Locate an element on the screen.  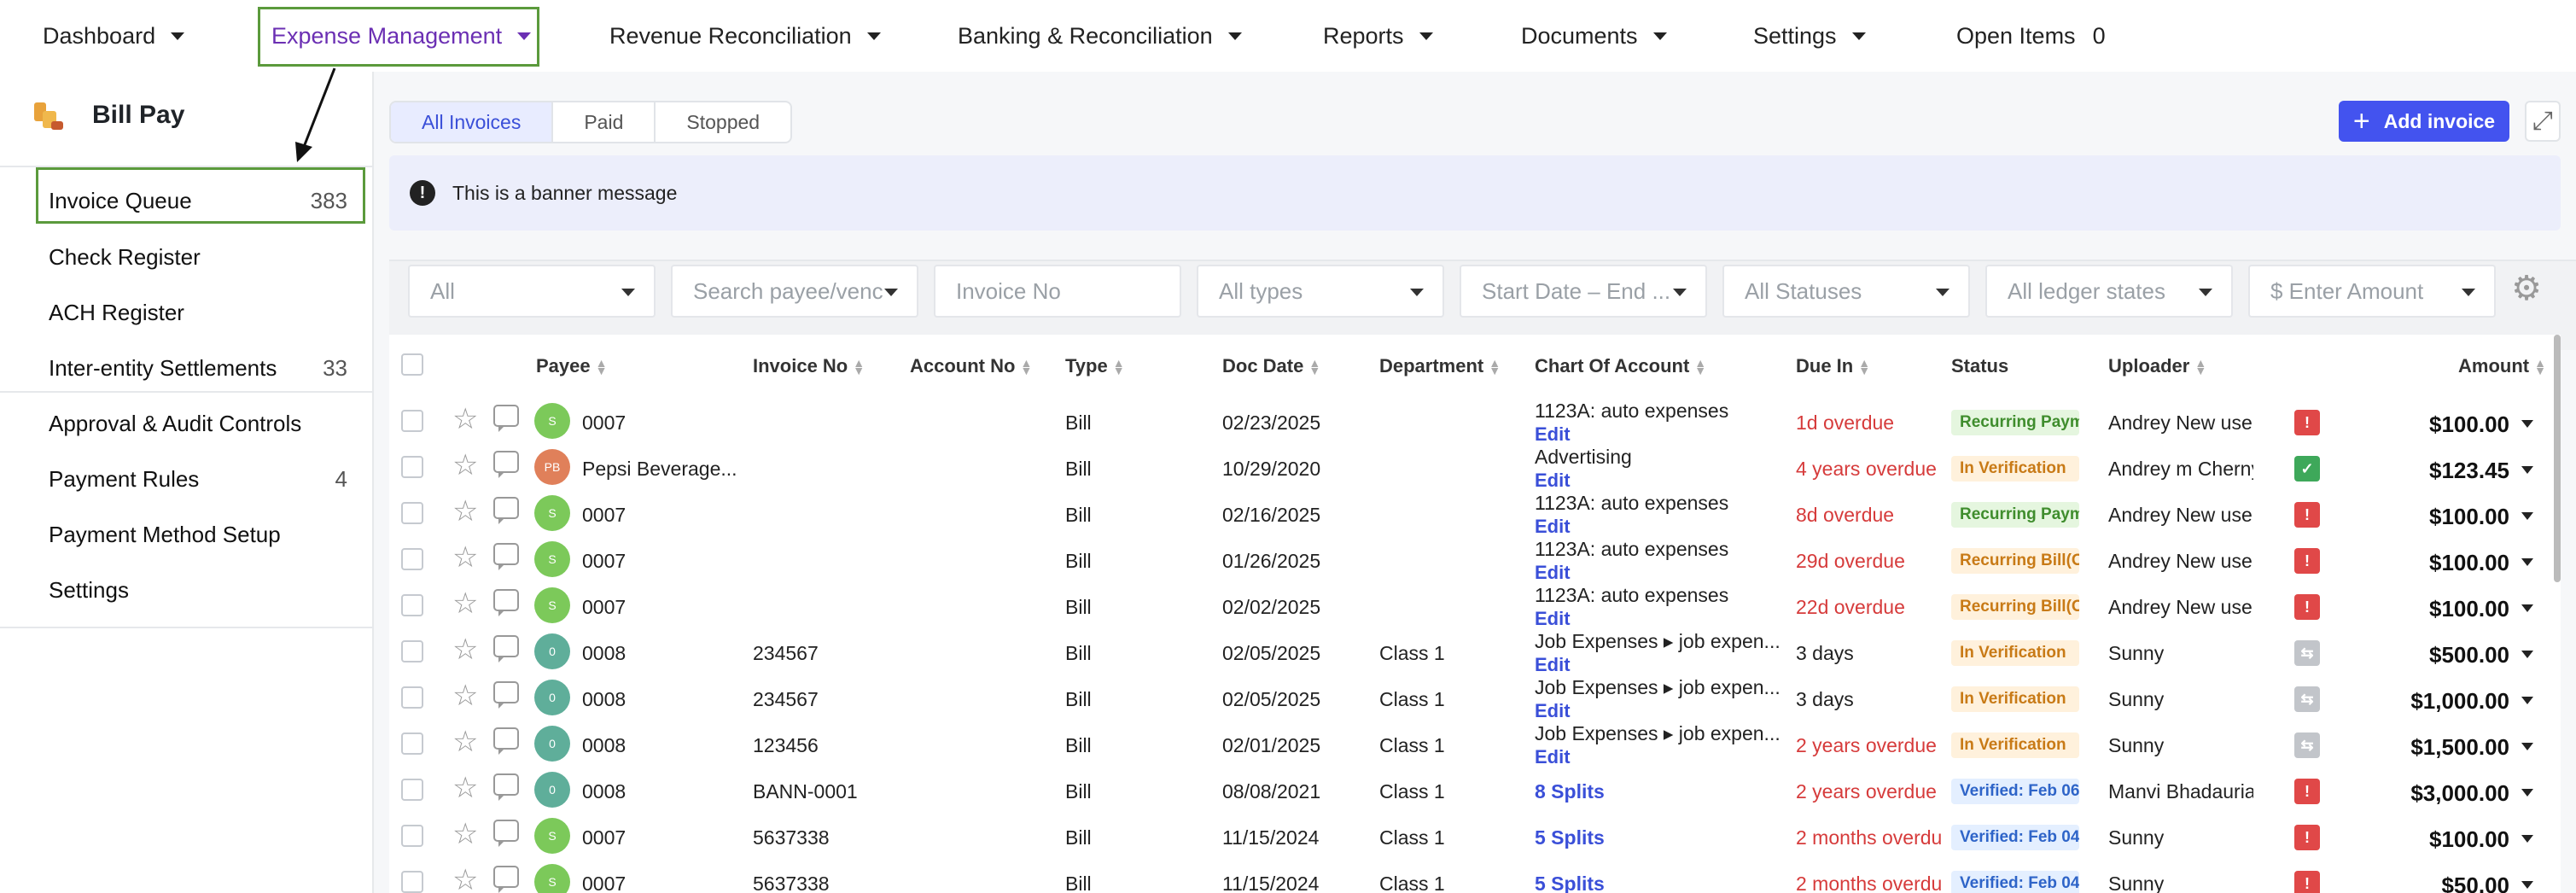
column-type: Type ▲ ▼ is located at coordinates (1095, 366).